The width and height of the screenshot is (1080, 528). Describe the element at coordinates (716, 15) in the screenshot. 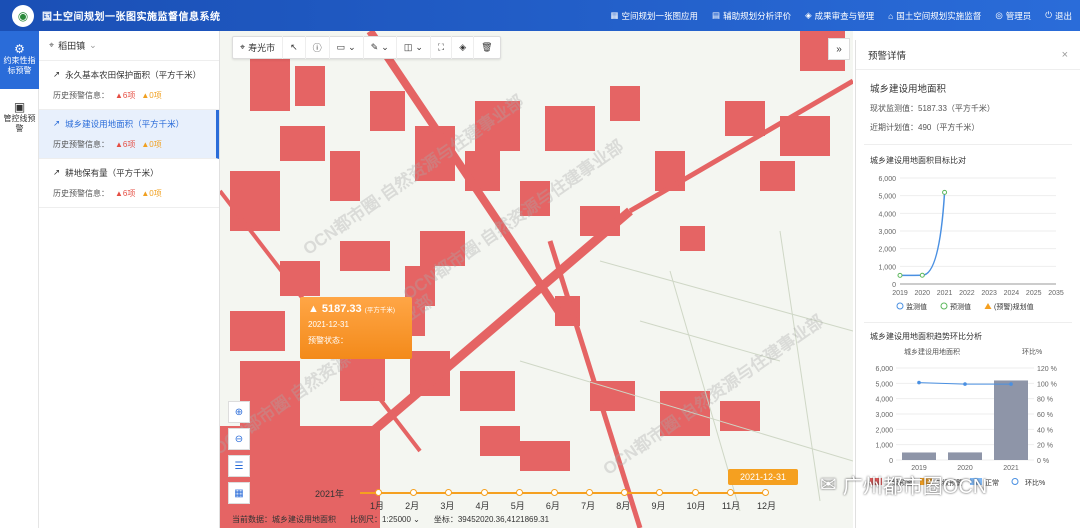

I see `analysis-icon: ▤` at that location.